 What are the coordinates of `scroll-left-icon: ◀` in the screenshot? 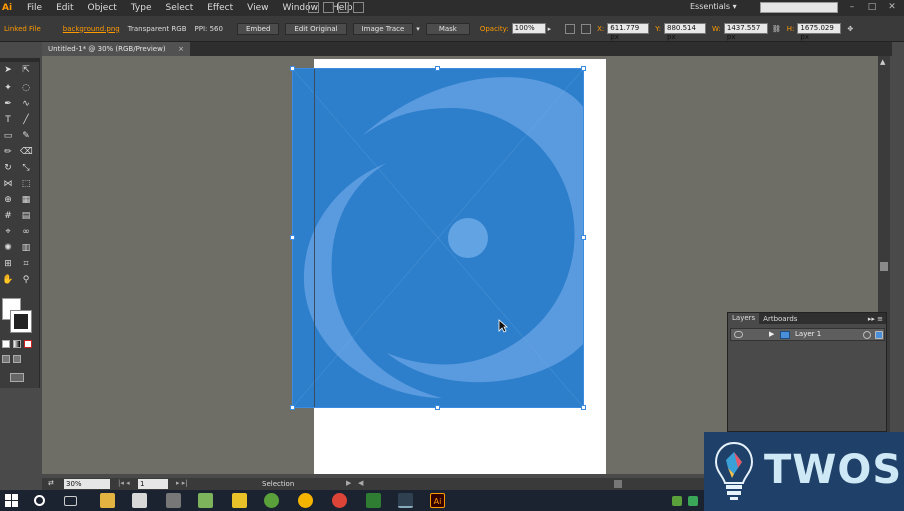 It's located at (360, 483).